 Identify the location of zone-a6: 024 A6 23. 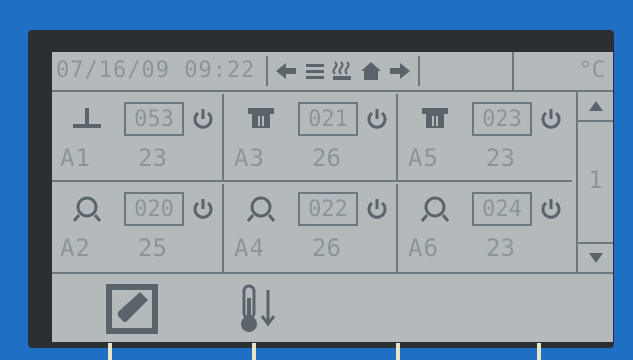
(486, 228).